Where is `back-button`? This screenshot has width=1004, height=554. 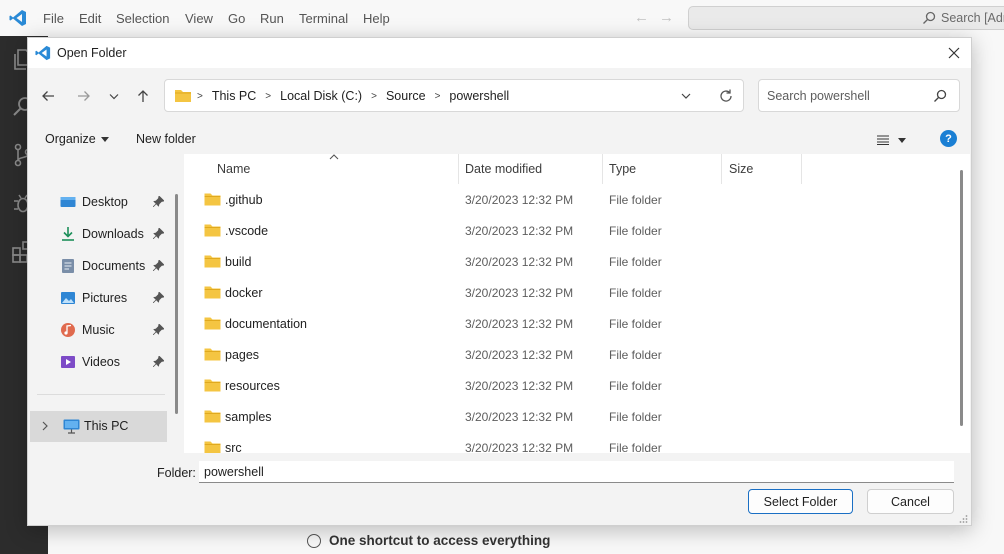 back-button is located at coordinates (48, 96).